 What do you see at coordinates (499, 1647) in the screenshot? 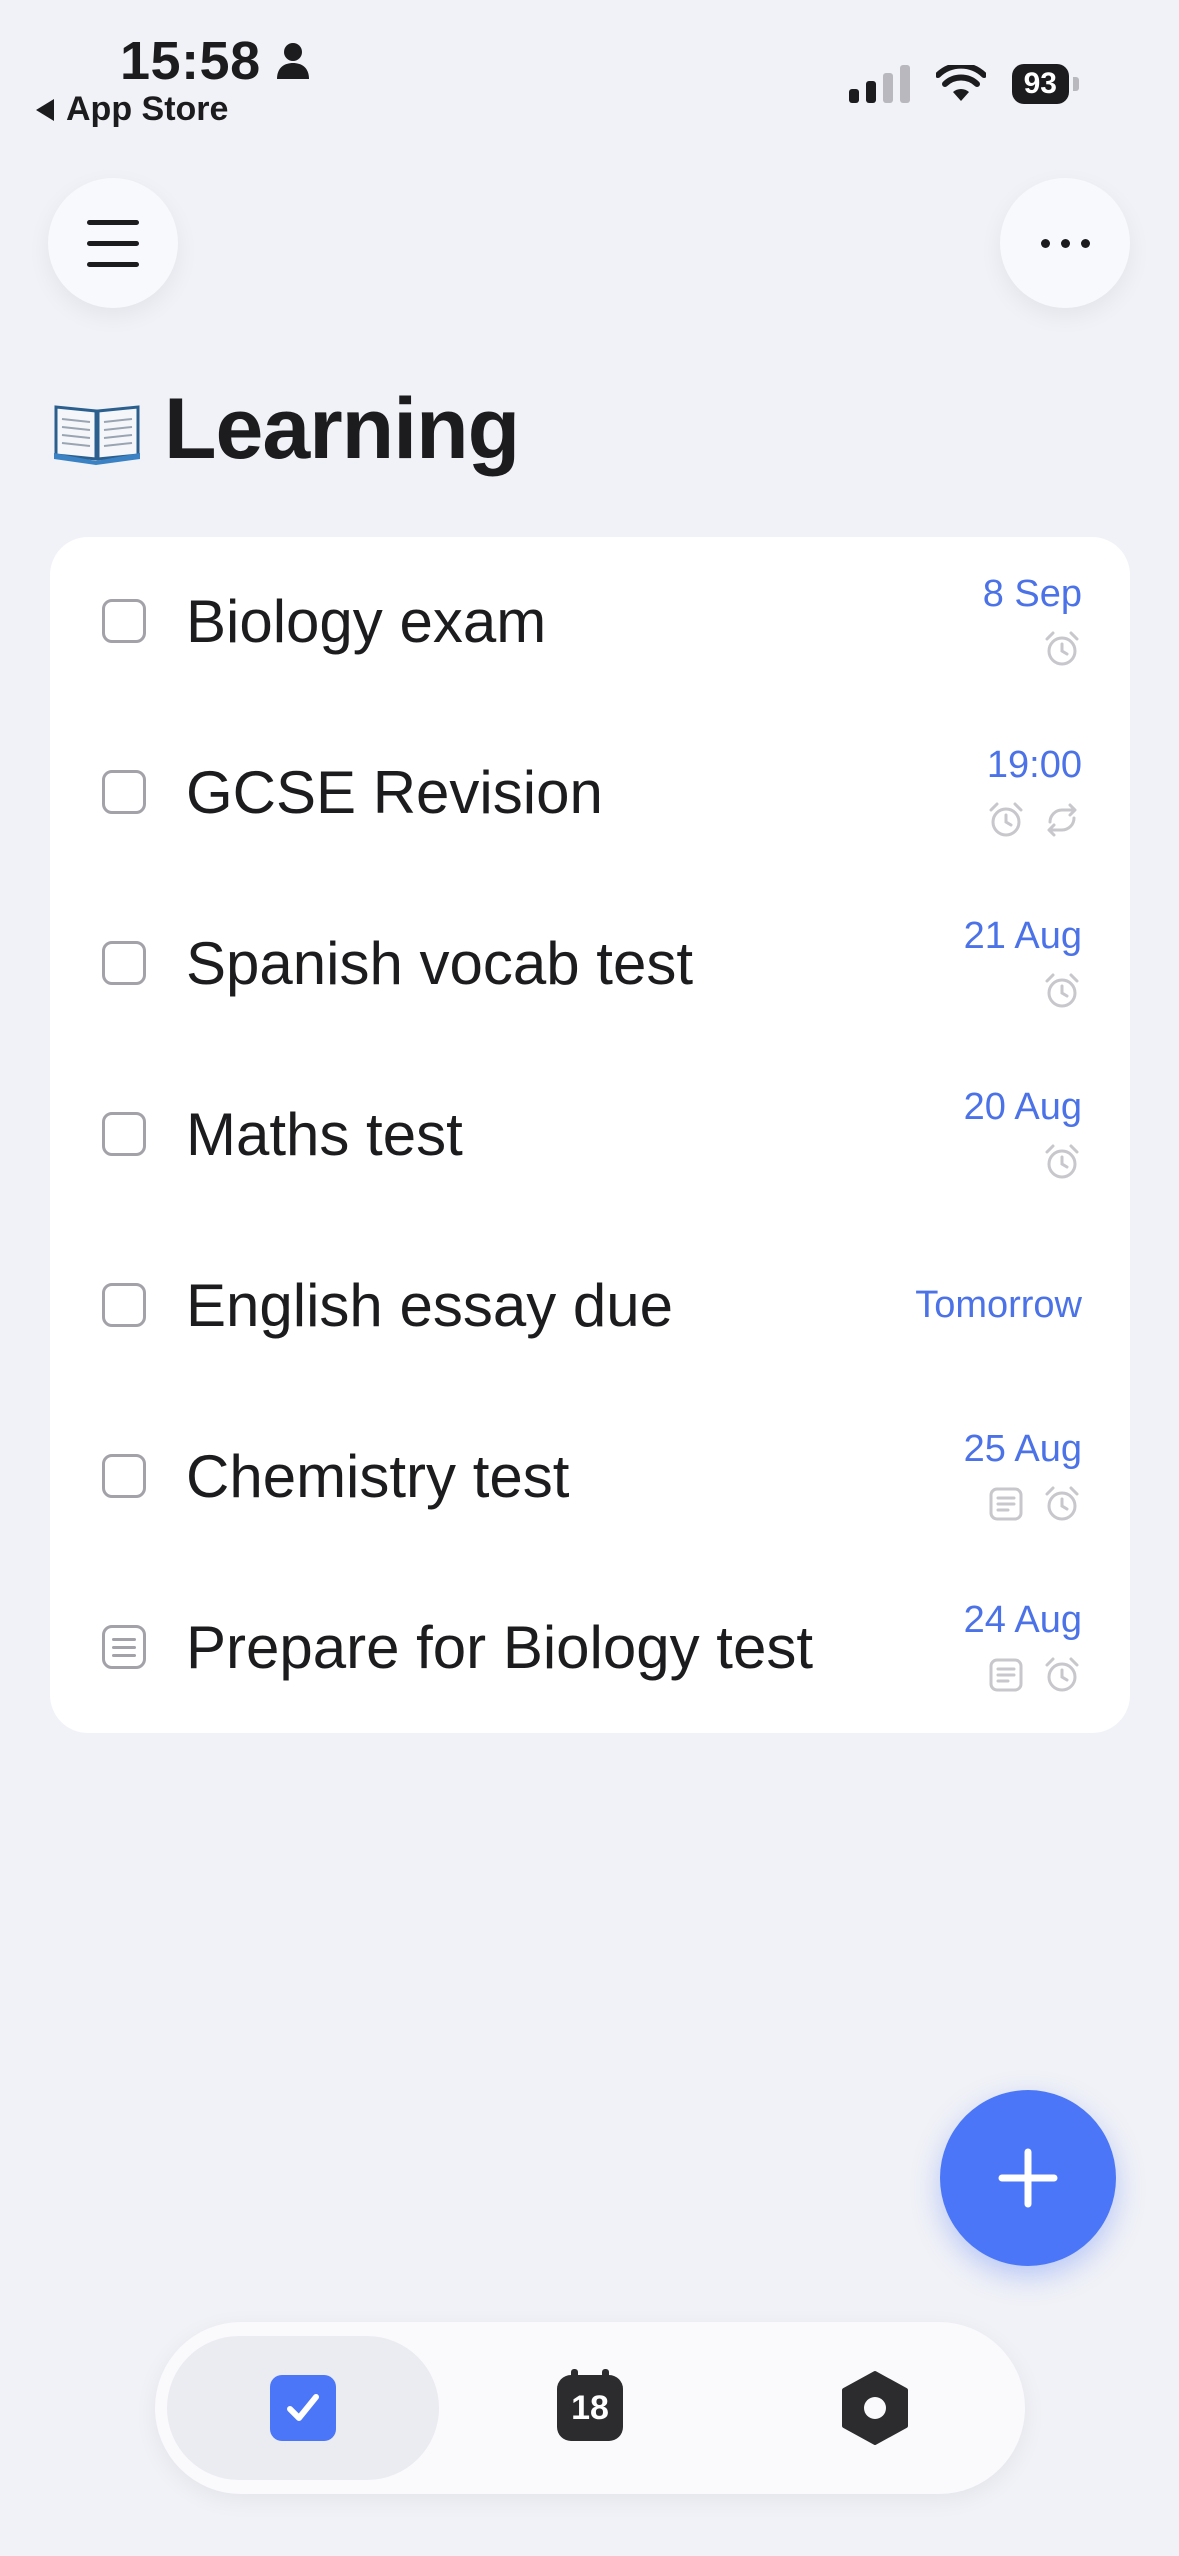
I see `task-title: Prepare for Biology test` at bounding box center [499, 1647].